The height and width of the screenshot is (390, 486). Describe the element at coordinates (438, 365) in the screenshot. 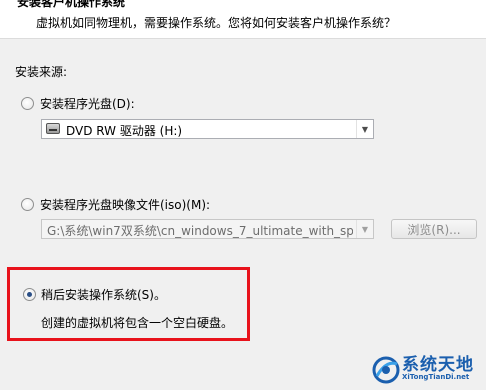

I see `watermark-name: 系统天地` at that location.